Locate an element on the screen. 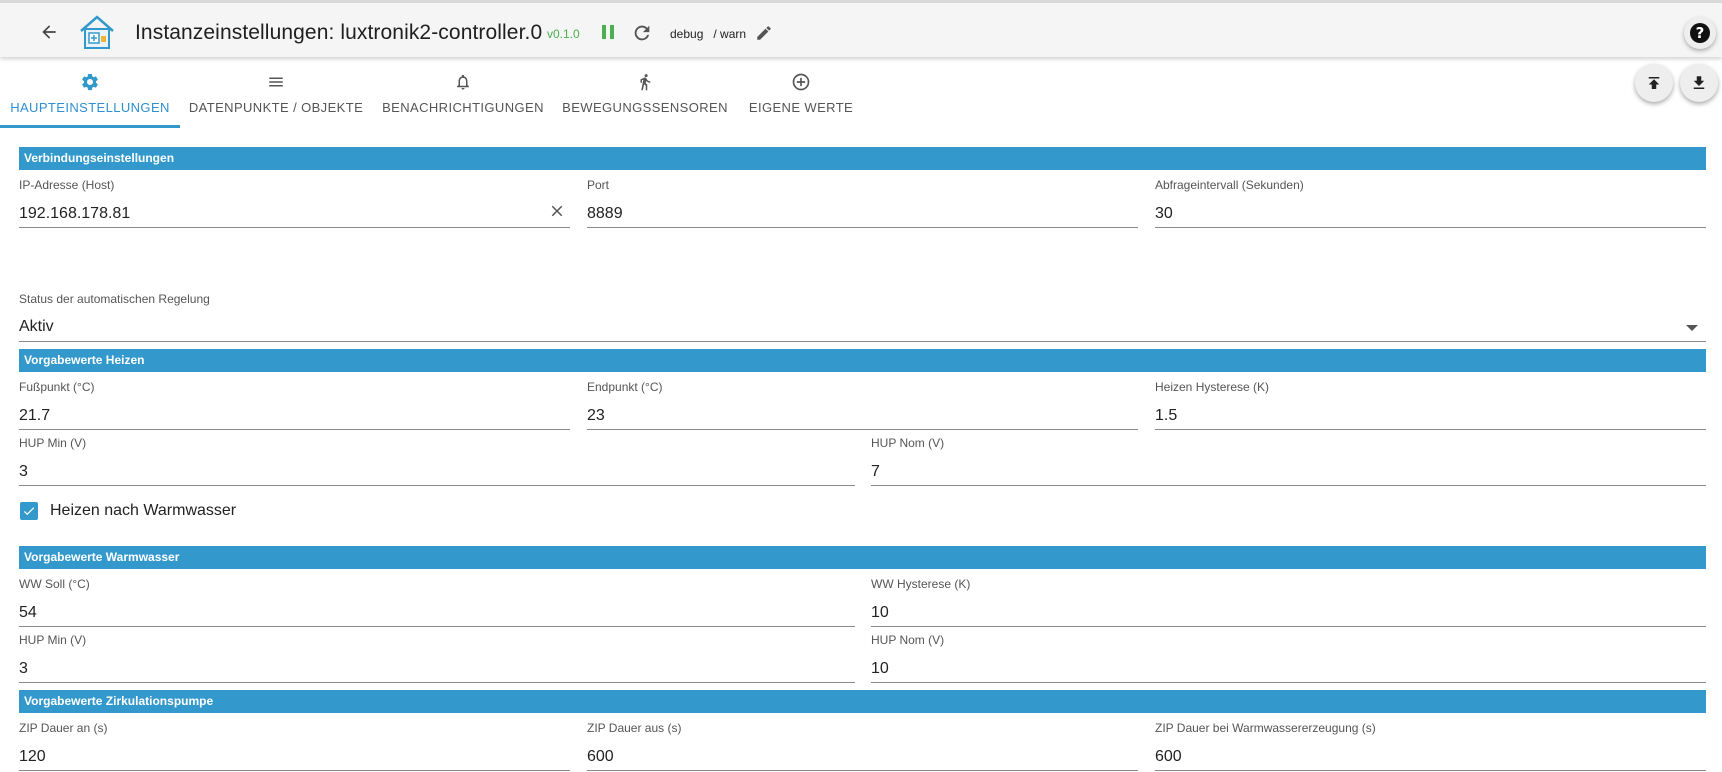 Image resolution: width=1722 pixels, height=772 pixels. bell-icon is located at coordinates (463, 82).